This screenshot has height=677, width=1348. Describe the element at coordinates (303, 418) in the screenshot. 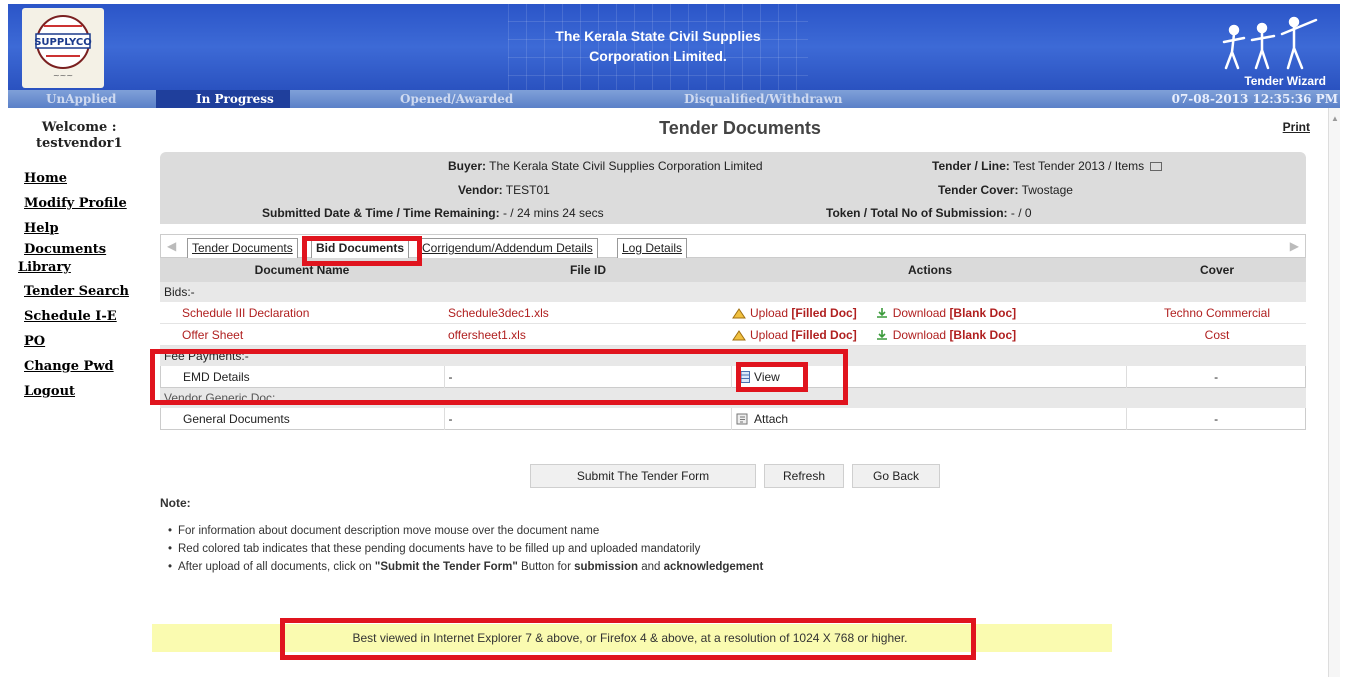

I see `doc-name: General Documents` at that location.